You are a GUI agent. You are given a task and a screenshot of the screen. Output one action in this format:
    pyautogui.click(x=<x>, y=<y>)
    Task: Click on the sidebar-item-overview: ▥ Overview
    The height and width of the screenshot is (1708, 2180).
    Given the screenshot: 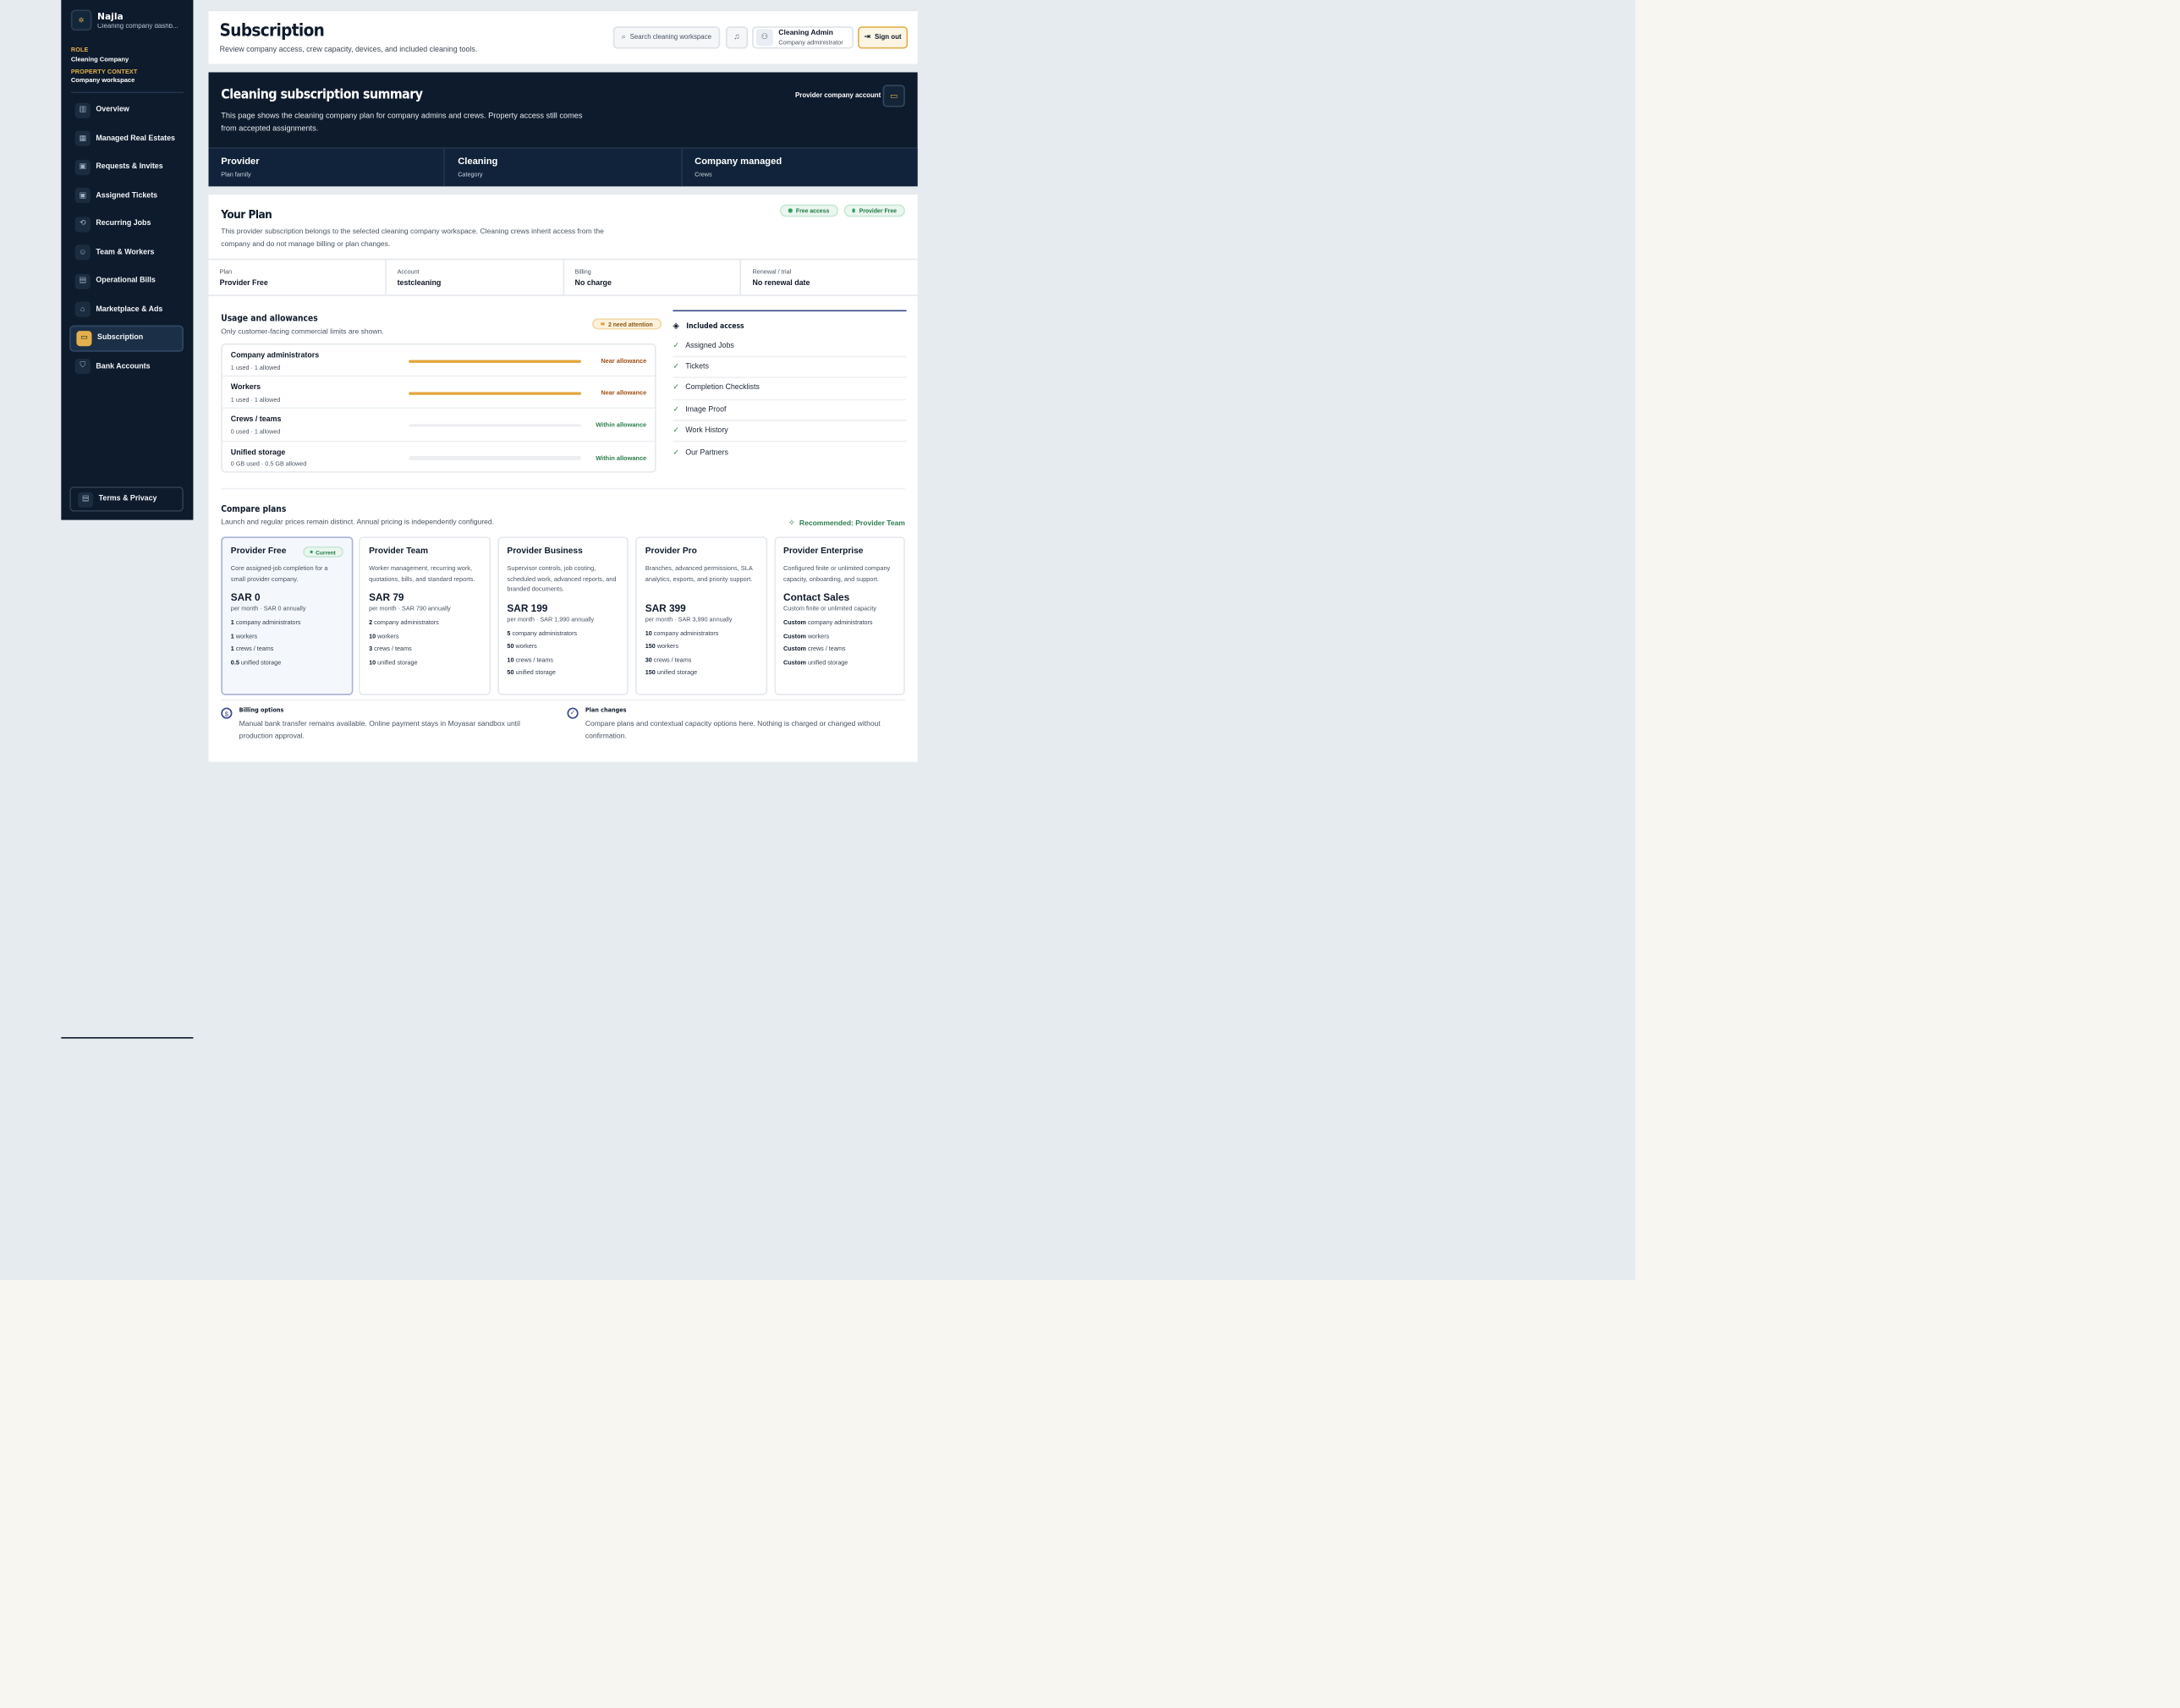 What is the action you would take?
    pyautogui.click(x=126, y=110)
    